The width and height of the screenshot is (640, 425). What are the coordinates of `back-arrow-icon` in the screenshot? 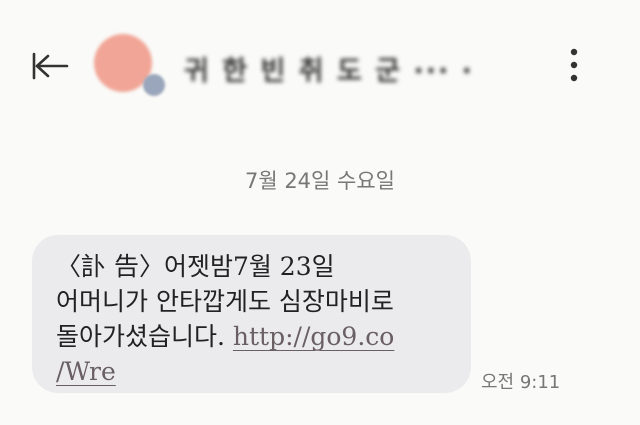 It's located at (50, 66).